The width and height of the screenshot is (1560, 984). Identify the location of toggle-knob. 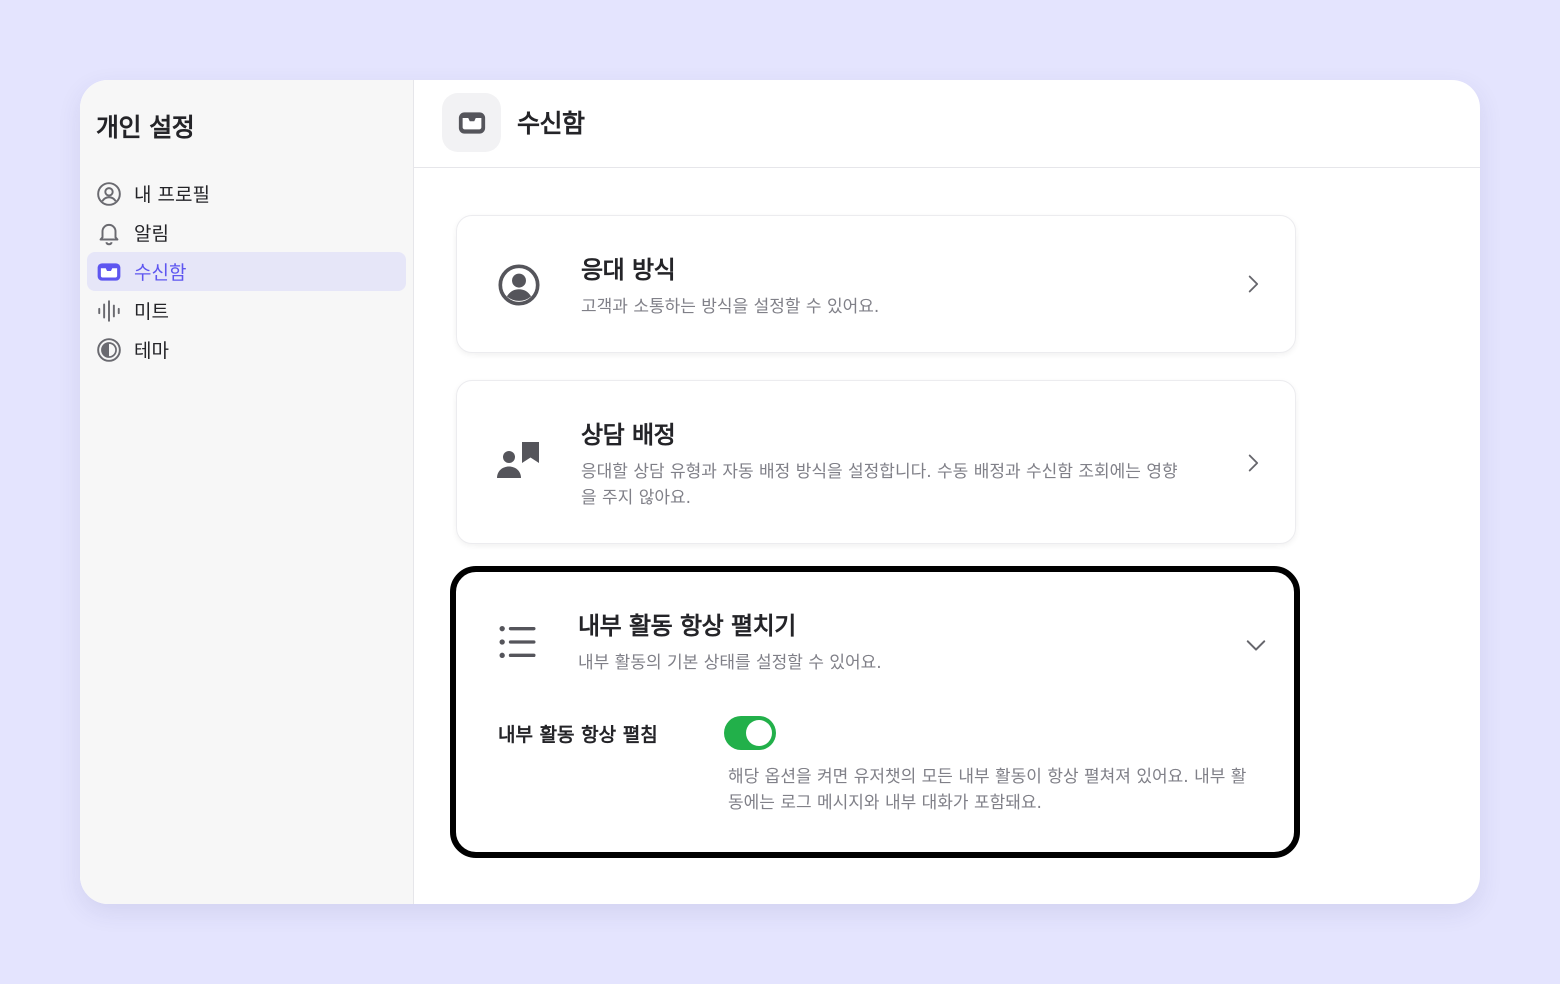
(759, 733).